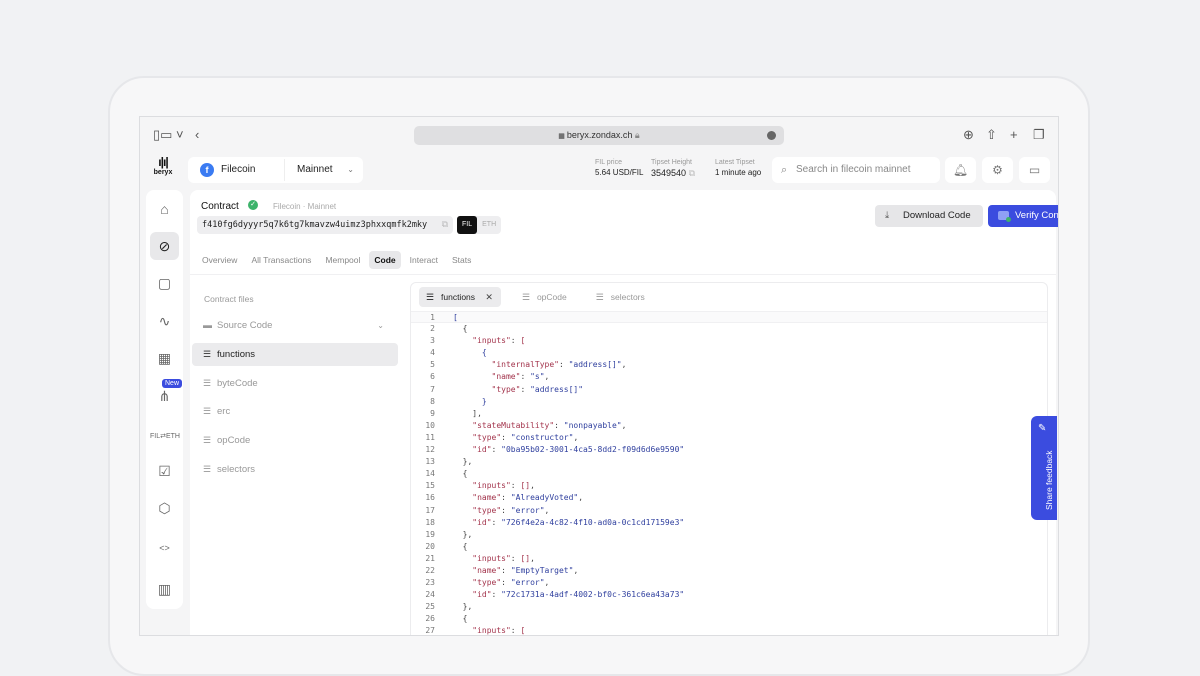  What do you see at coordinates (489, 297) in the screenshot?
I see `close-icon: ✕` at bounding box center [489, 297].